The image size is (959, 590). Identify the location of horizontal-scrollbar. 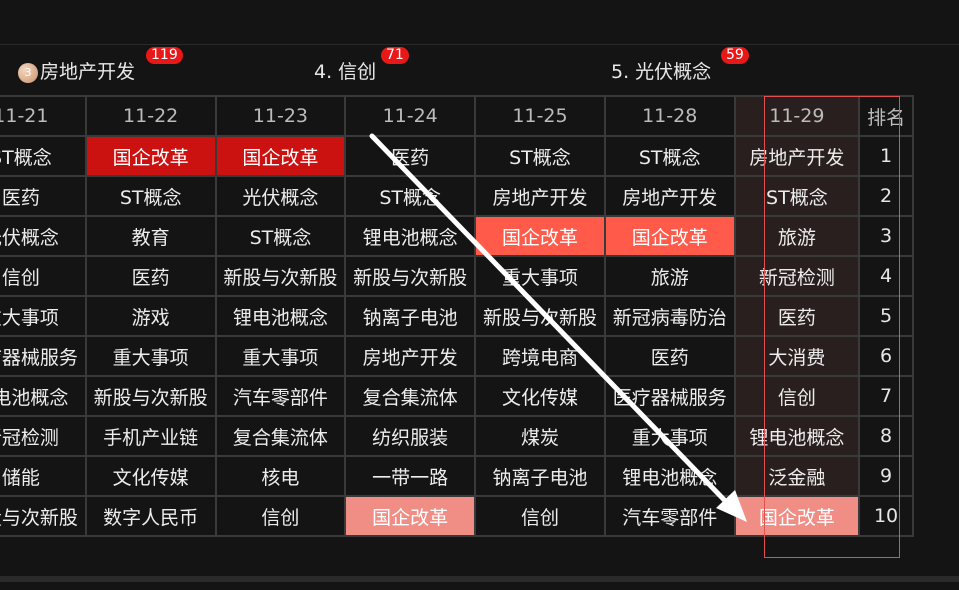
(479, 579).